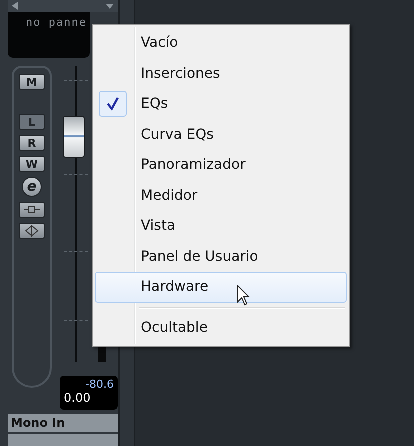 Image resolution: width=414 pixels, height=446 pixels. Describe the element at coordinates (221, 287) in the screenshot. I see `menu-item: Hardware` at that location.